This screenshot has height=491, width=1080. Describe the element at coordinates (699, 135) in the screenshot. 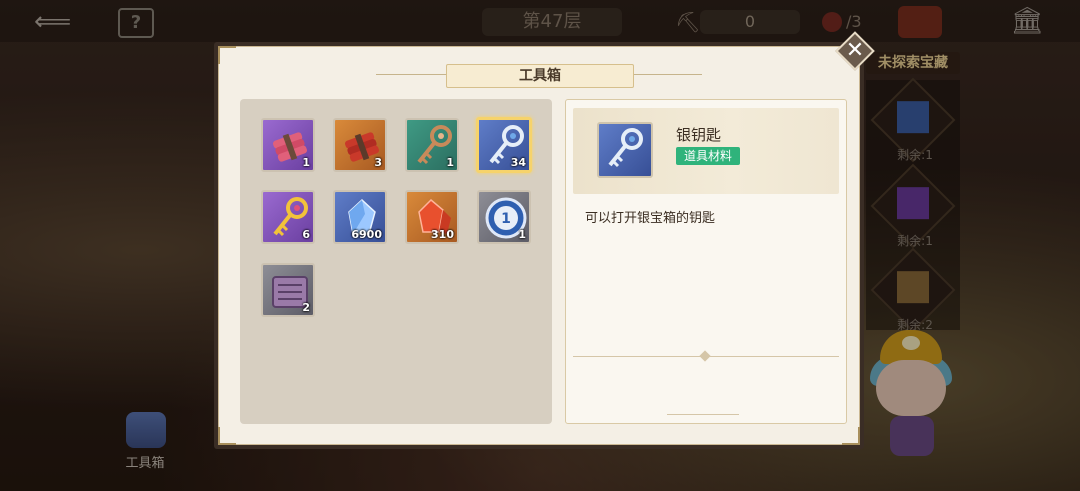

I see `selected-item-name: 银钥匙` at that location.